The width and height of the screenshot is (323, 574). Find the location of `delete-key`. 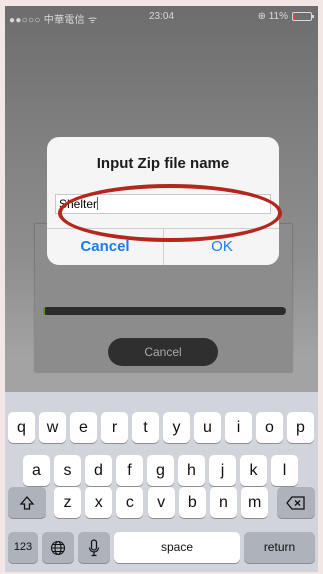

delete-key is located at coordinates (296, 502).